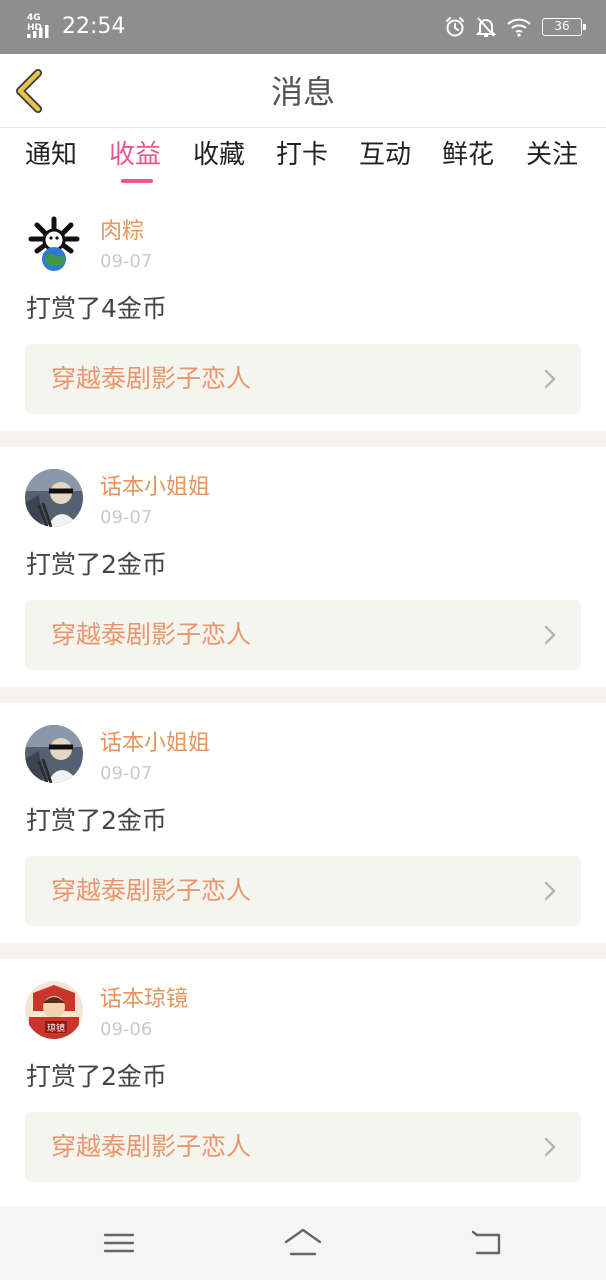  I want to click on username: 肉粽, so click(122, 232).